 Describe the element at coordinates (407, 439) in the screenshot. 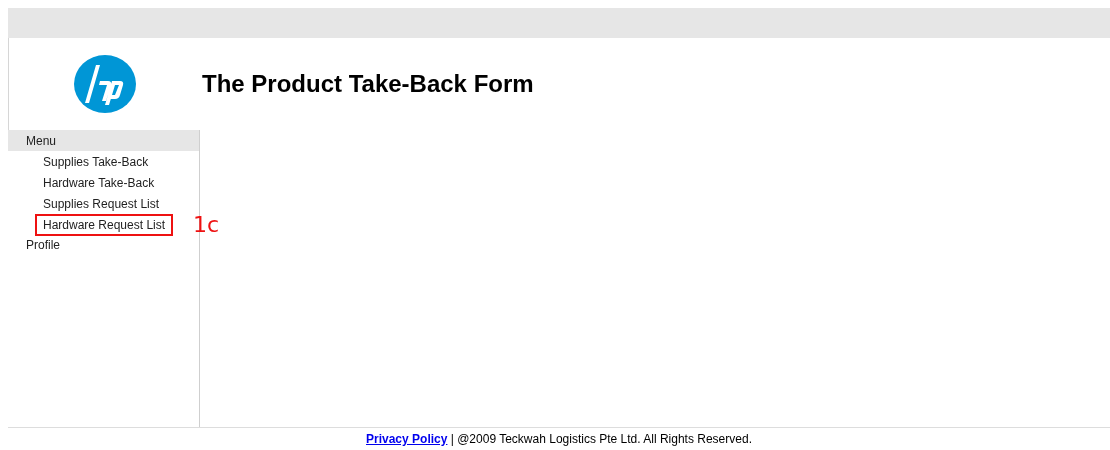

I see `privacy-link: Privacy Policy` at that location.